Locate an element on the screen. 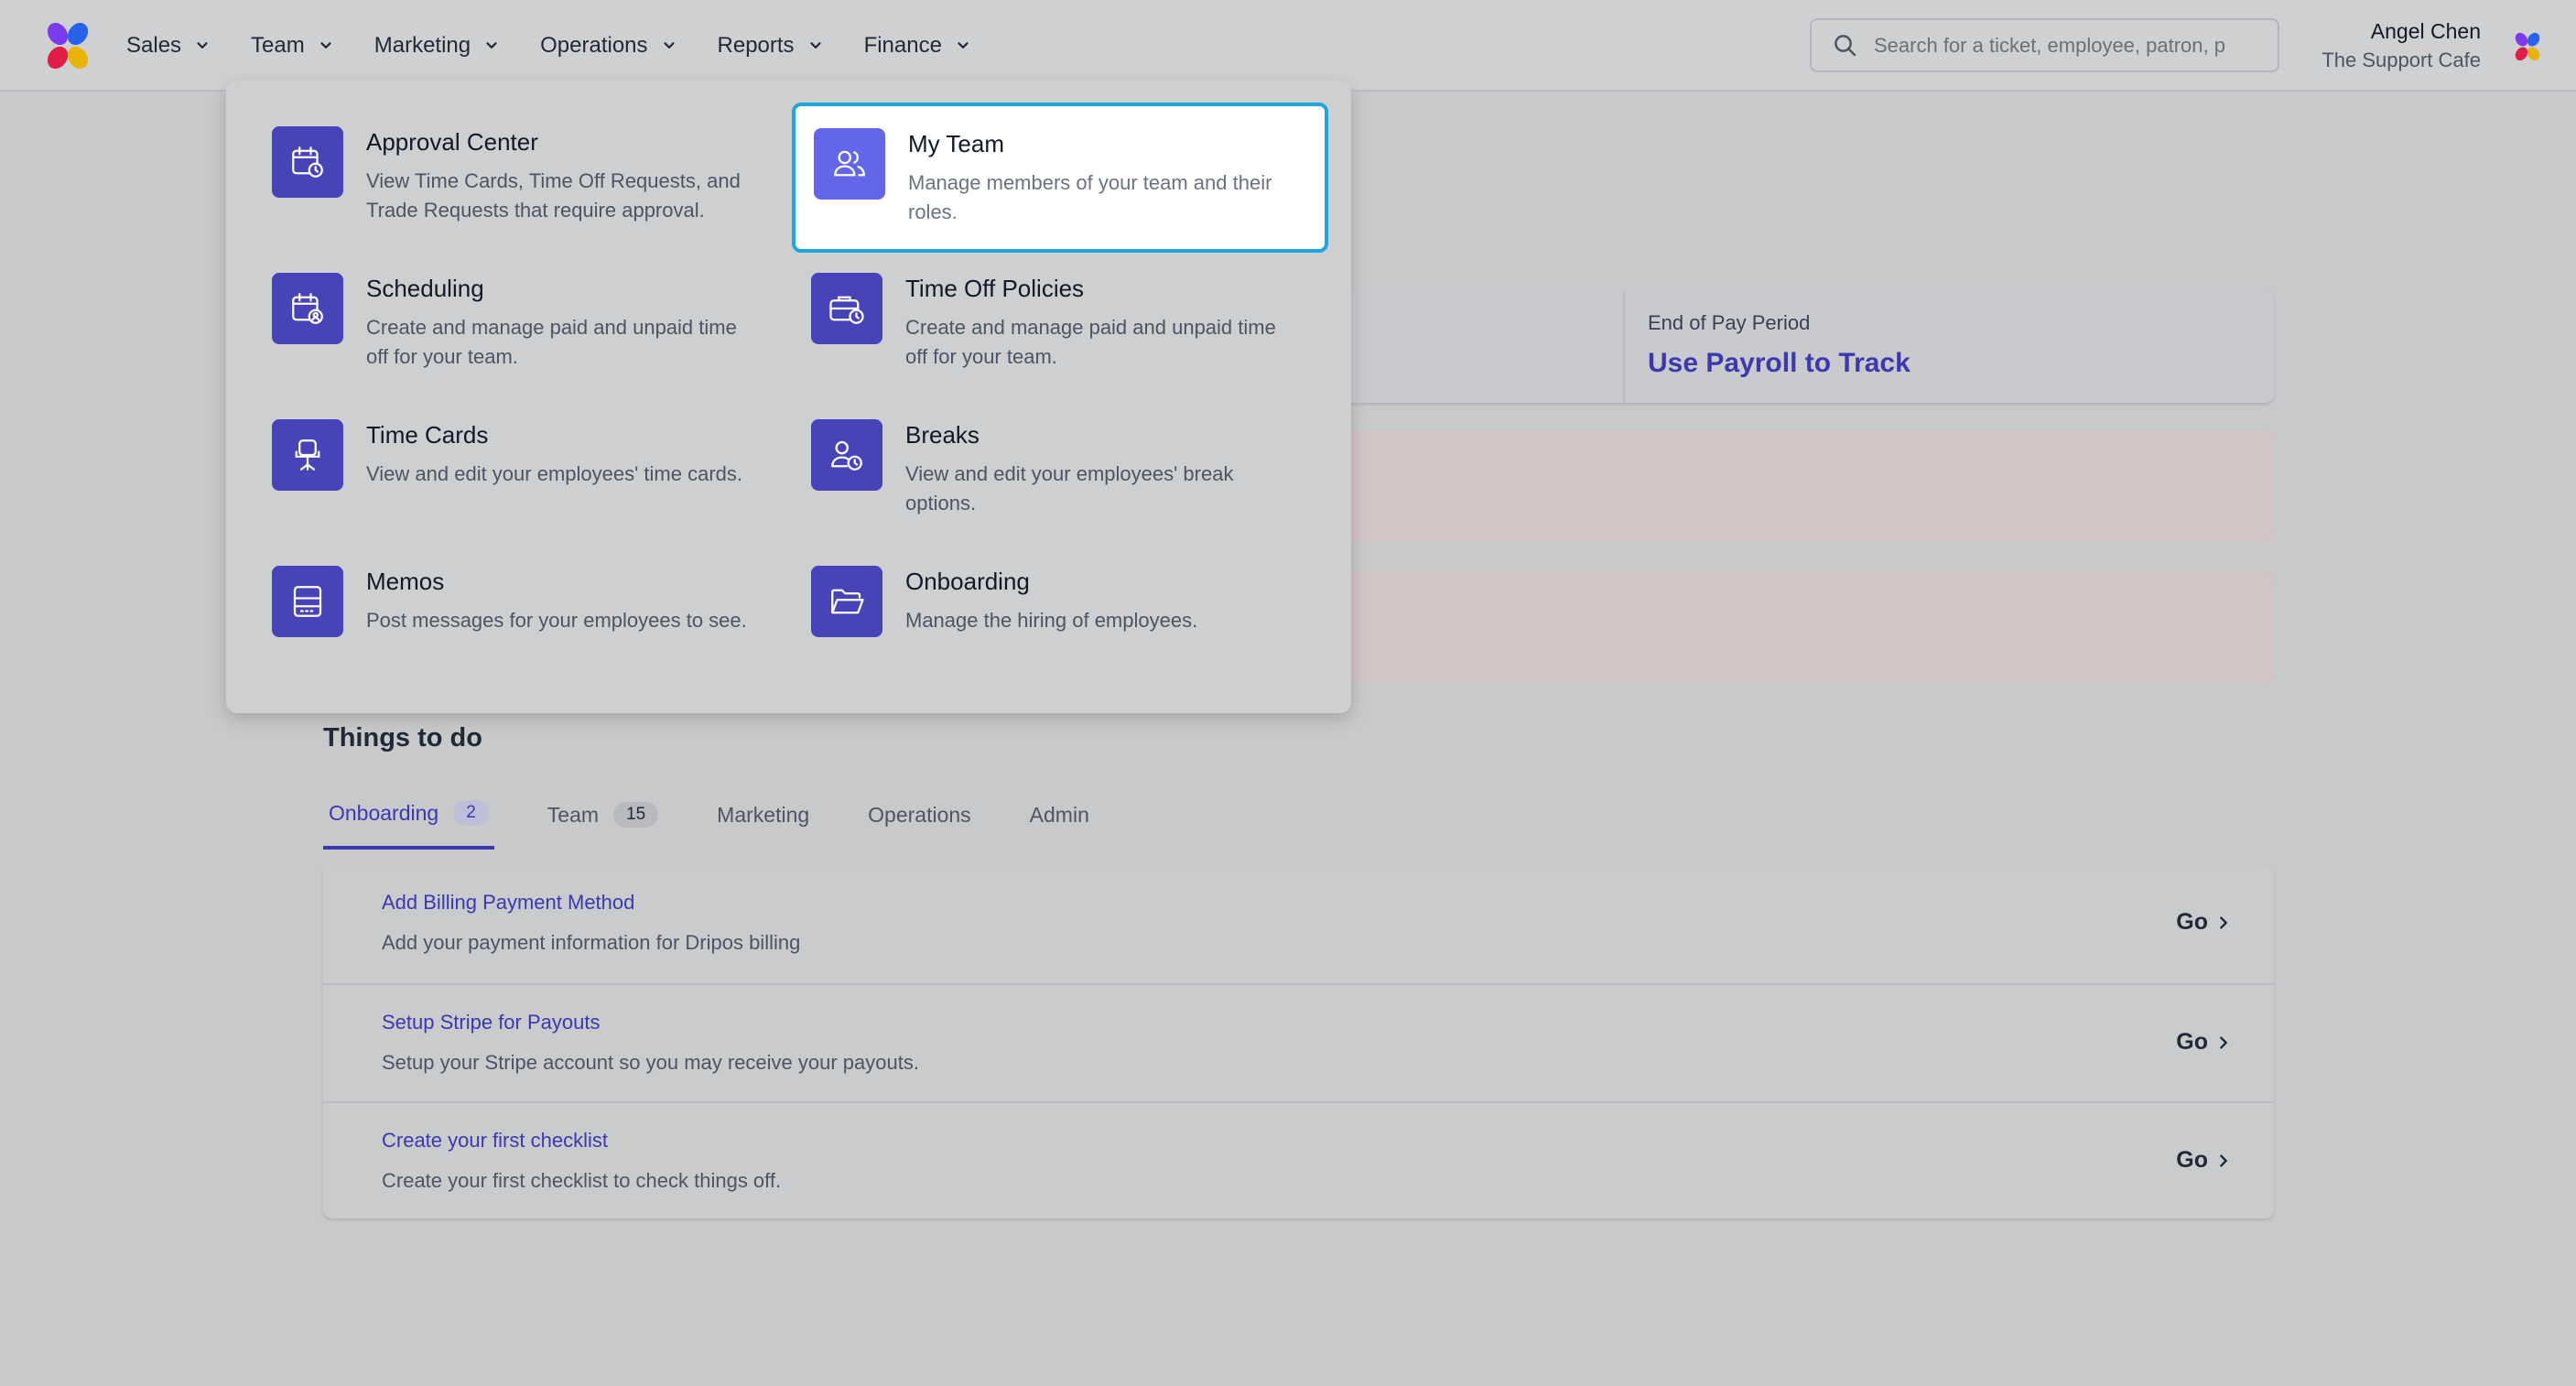 Image resolution: width=2576 pixels, height=1386 pixels. nav-marketing: Marketing is located at coordinates (437, 46).